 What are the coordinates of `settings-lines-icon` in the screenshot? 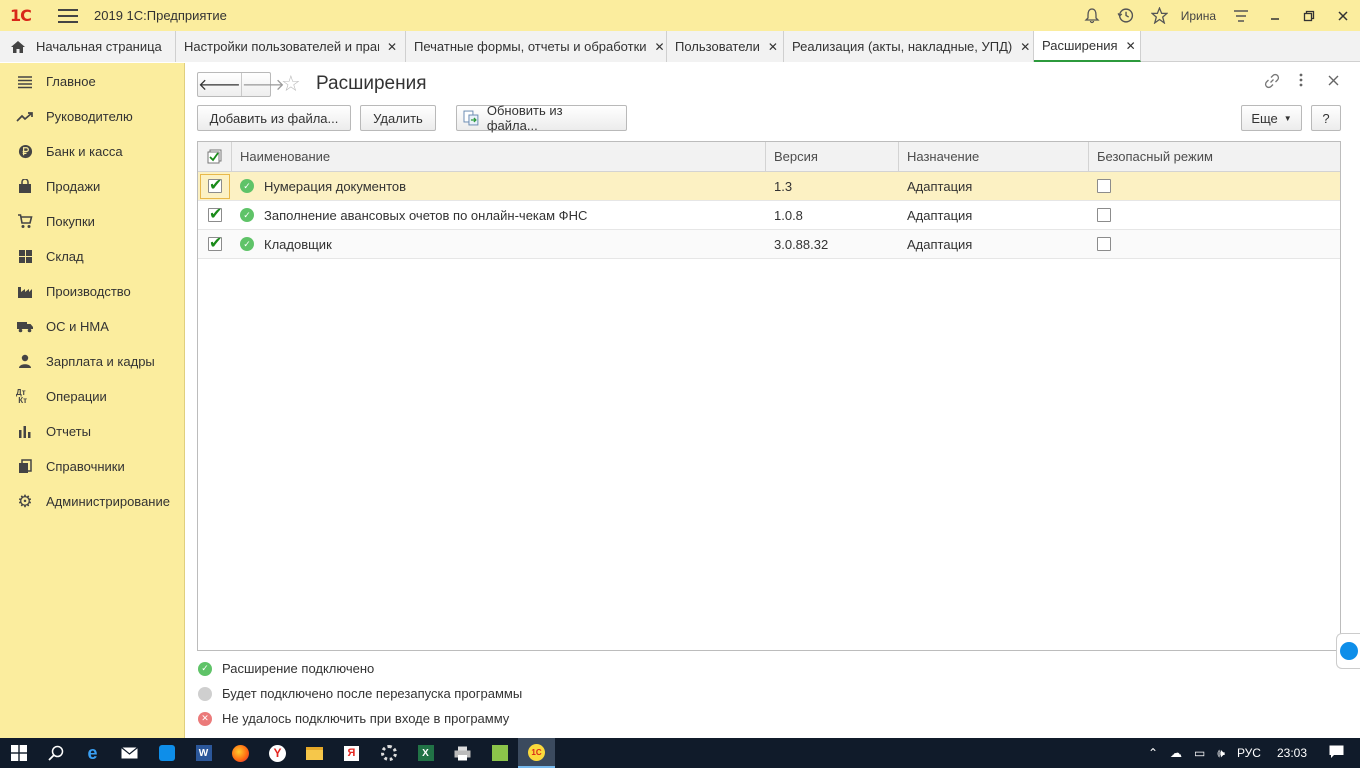 It's located at (1241, 15).